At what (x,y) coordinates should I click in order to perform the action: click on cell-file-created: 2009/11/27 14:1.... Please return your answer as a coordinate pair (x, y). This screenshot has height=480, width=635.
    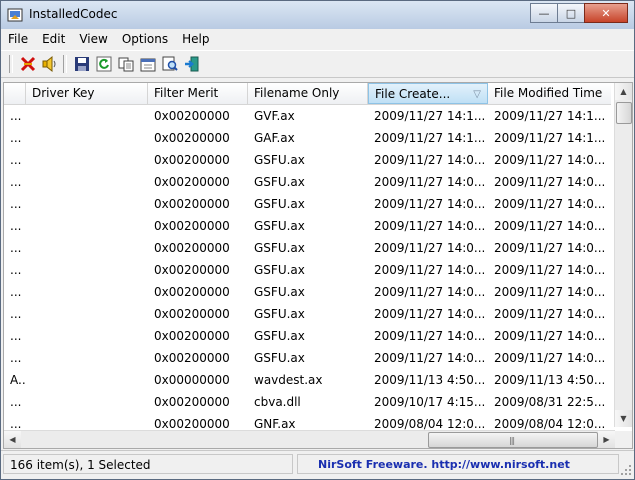
    Looking at the image, I should click on (430, 116).